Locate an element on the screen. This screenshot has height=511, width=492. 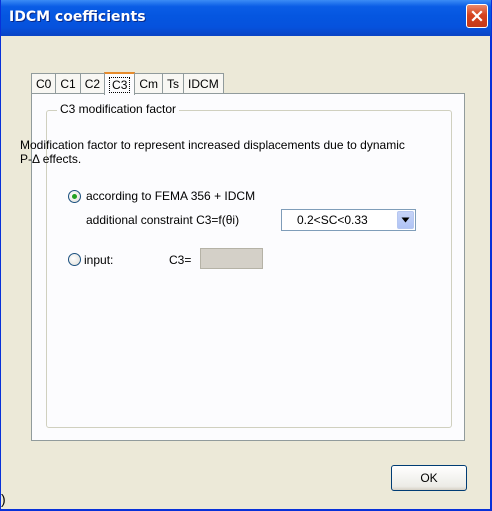
dropdown-button is located at coordinates (405, 220).